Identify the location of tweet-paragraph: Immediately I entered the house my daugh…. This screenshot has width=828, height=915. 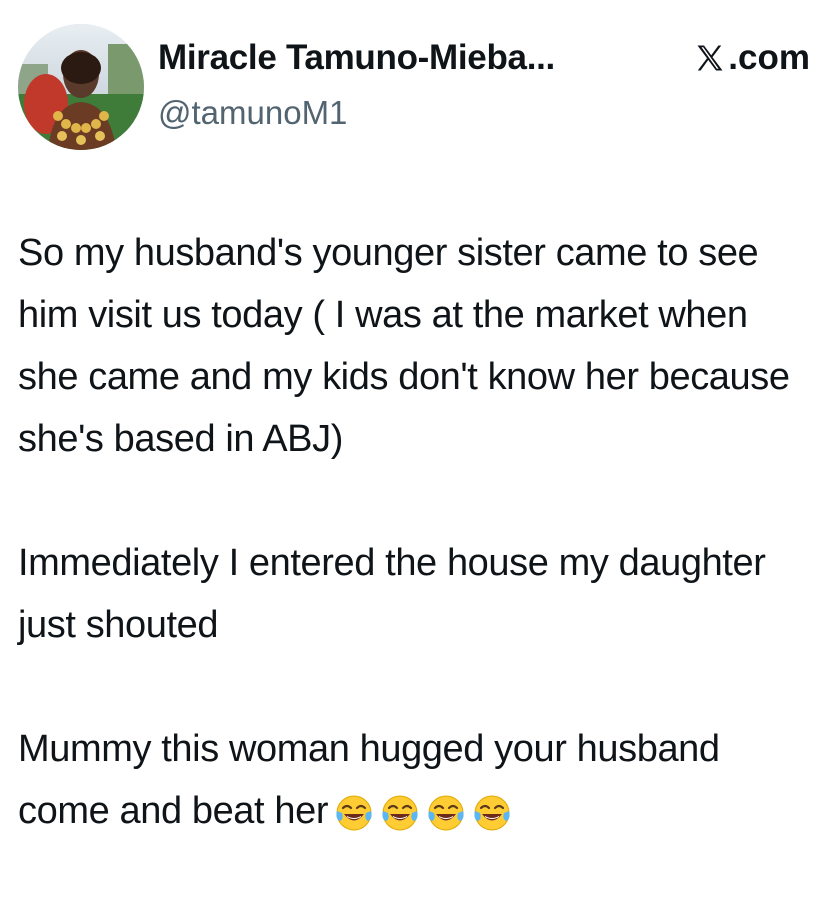
(392, 594).